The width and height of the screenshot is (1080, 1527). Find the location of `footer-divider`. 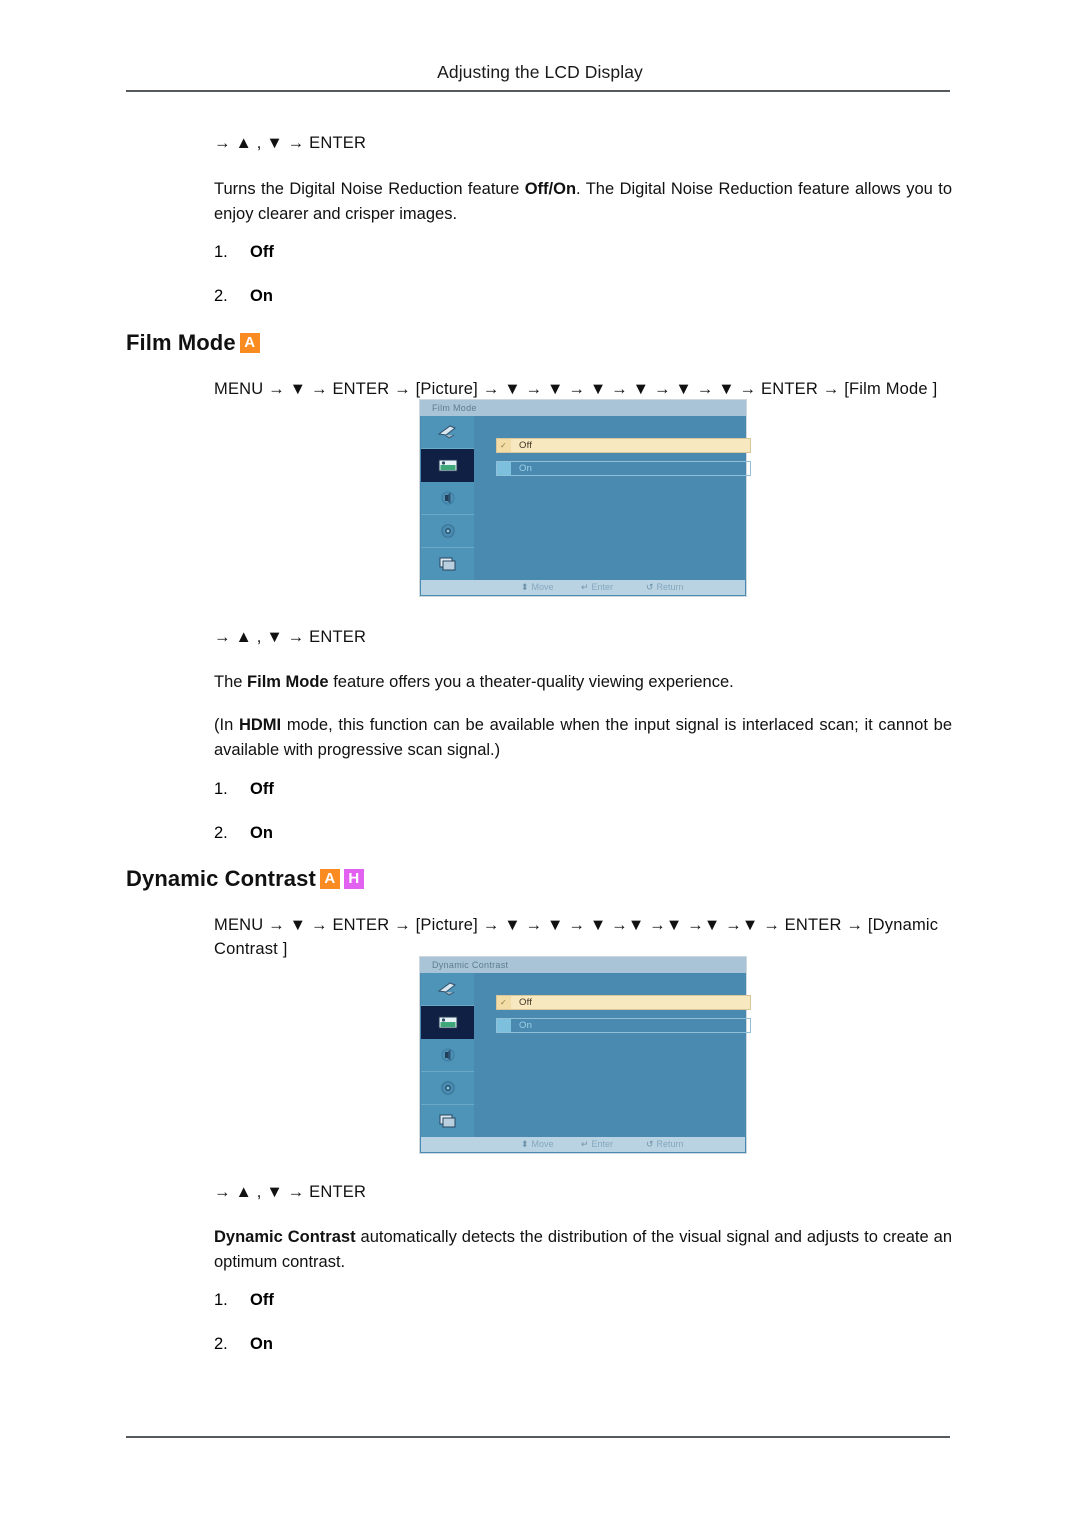

footer-divider is located at coordinates (538, 1437).